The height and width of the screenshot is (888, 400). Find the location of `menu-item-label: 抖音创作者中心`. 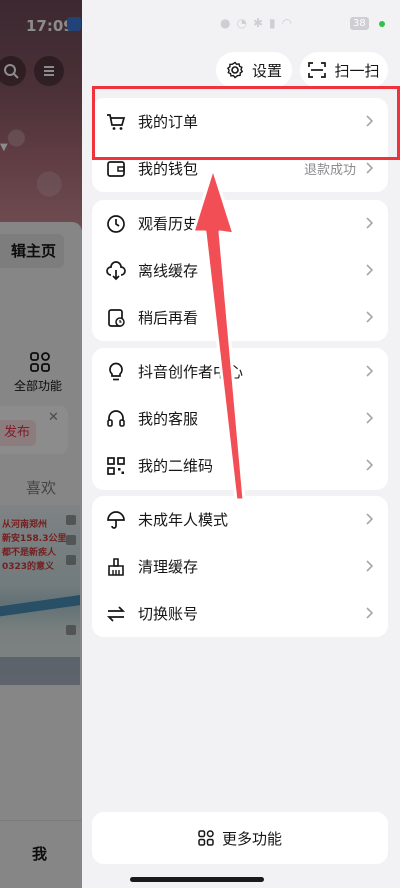

menu-item-label: 抖音创作者中心 is located at coordinates (191, 372).